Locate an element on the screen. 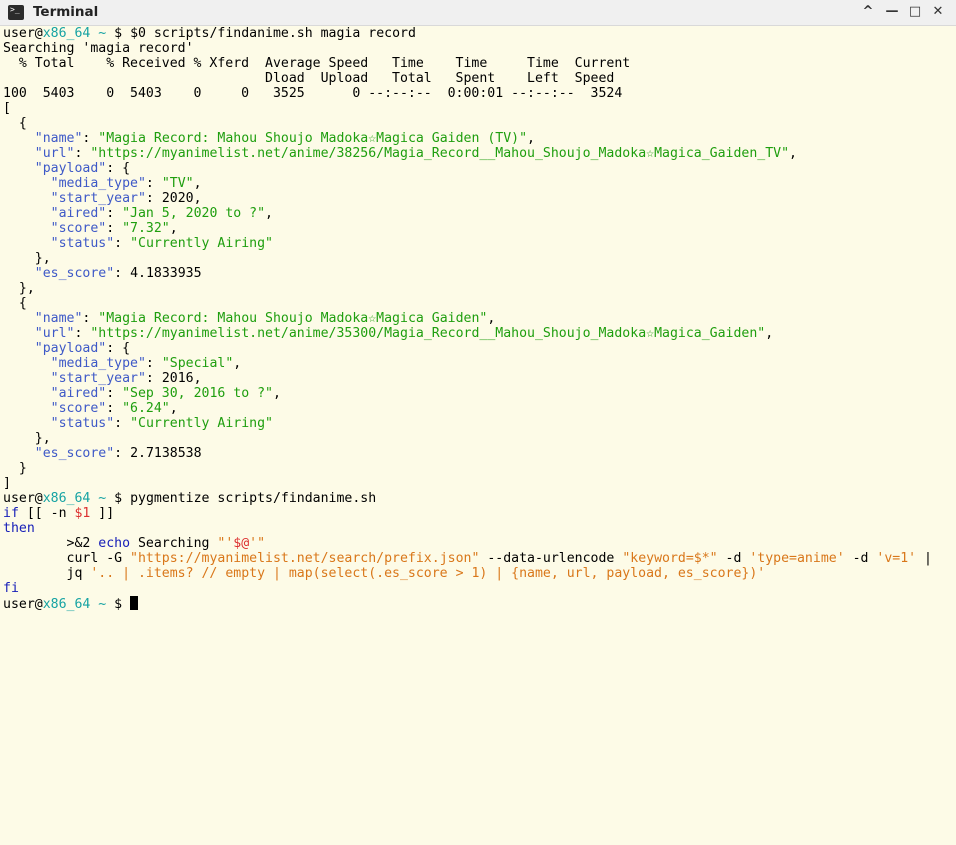 The width and height of the screenshot is (956, 845). window-titlebar: Terminal ^ — □ ✕ is located at coordinates (478, 13).